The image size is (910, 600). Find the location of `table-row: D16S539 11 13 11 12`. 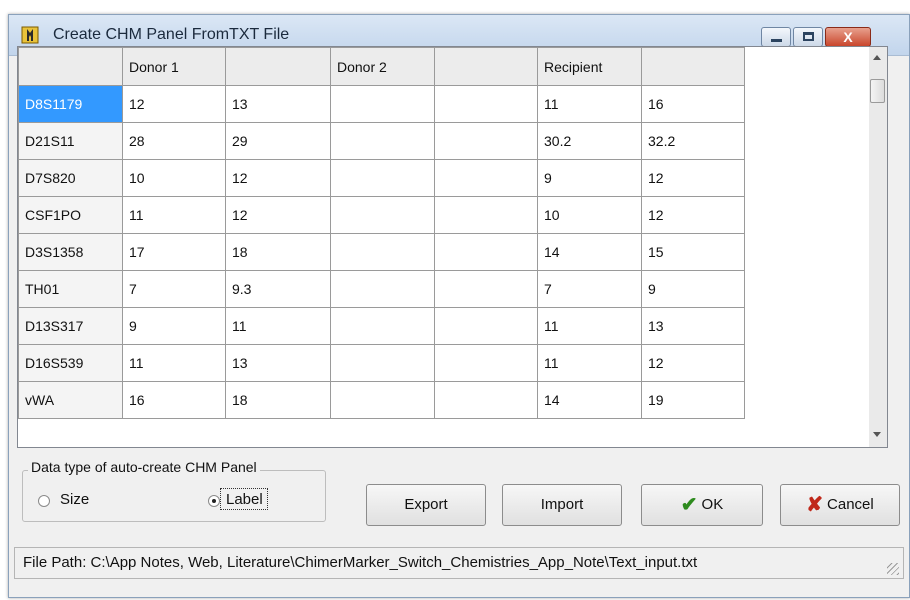

table-row: D16S539 11 13 11 12 is located at coordinates (381, 363).